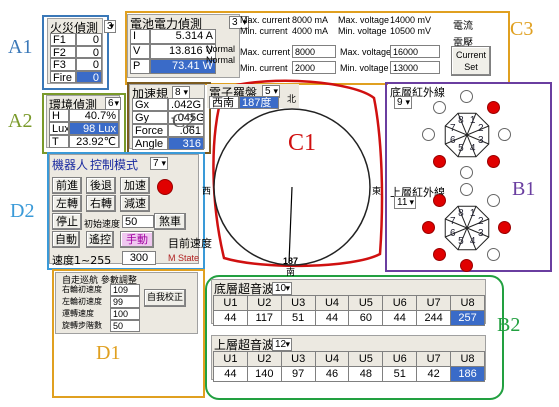  I want to click on ir_upper-number: 7, so click(452, 222).